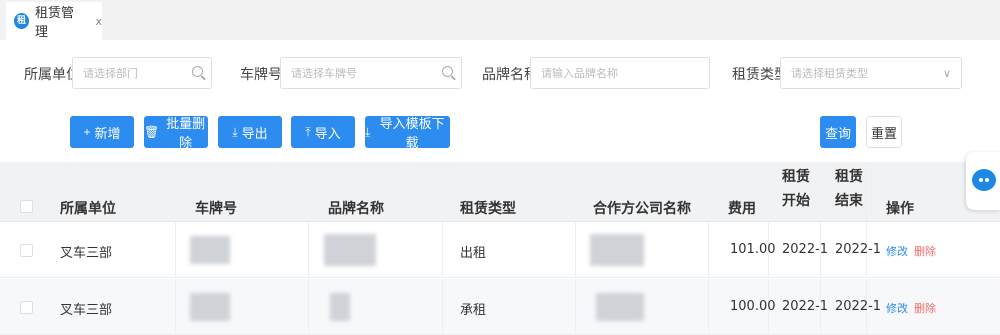  Describe the element at coordinates (98, 21) in the screenshot. I see `close-icon: x` at that location.